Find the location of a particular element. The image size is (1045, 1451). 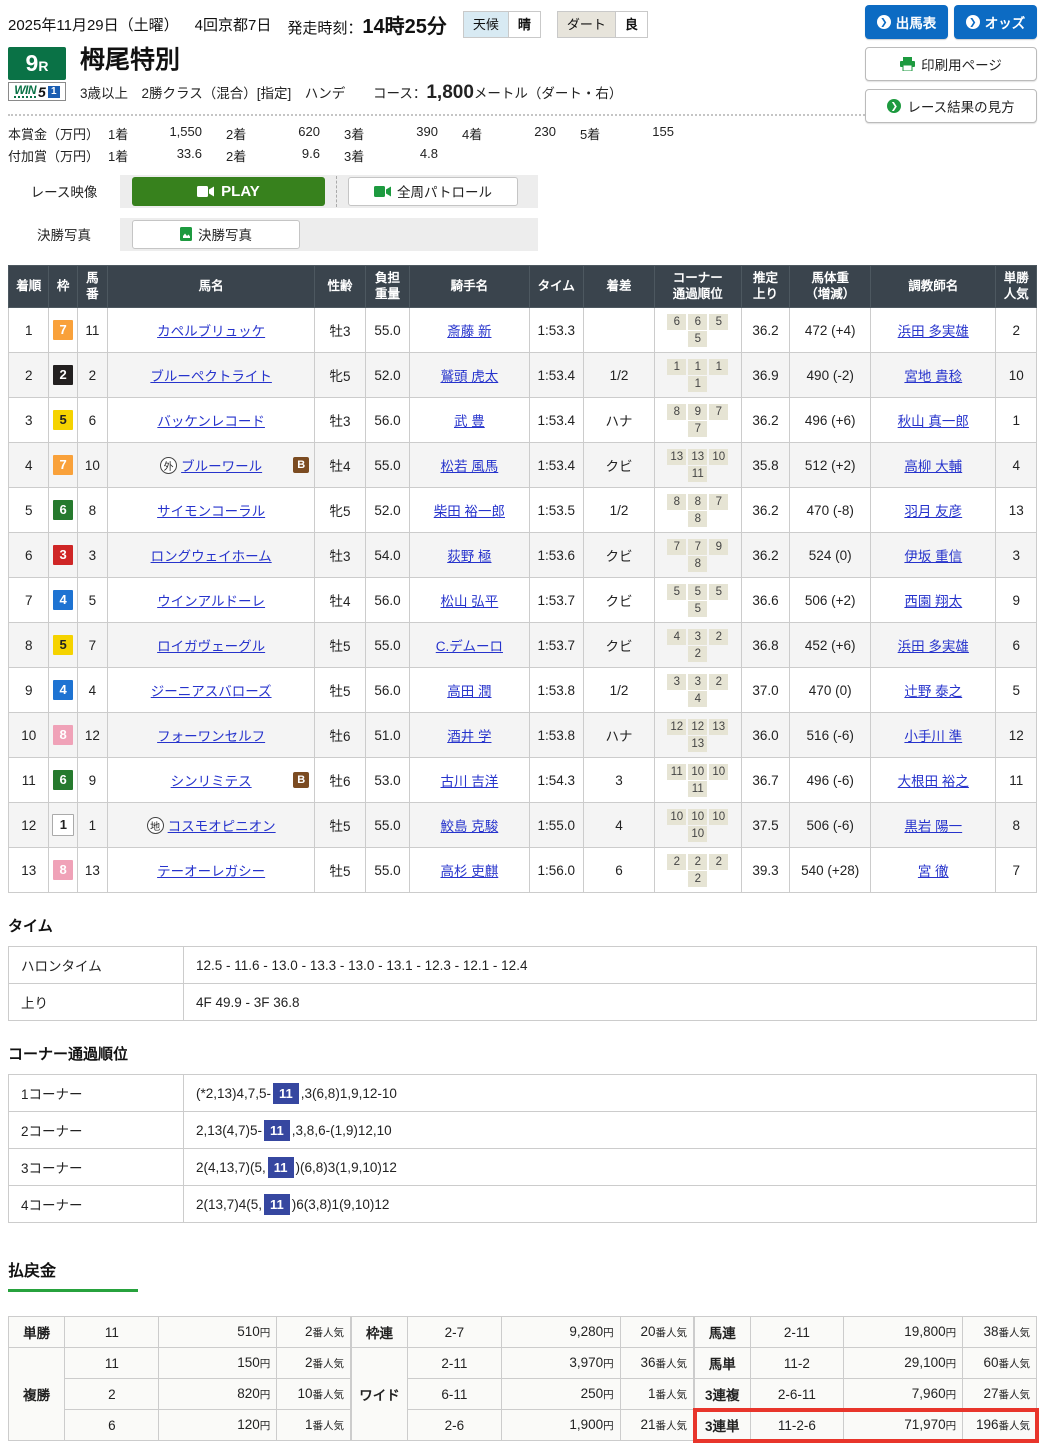

corner-order-cell: 12 12 1313 is located at coordinates (697, 735).